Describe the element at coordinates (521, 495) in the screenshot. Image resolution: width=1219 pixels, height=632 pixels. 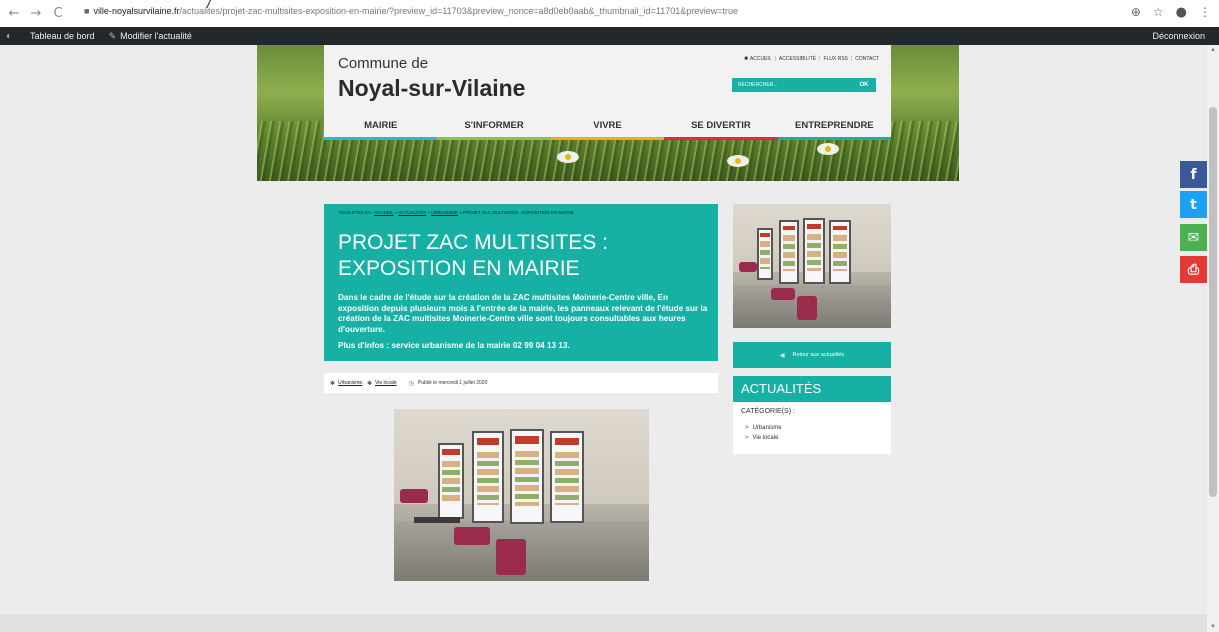
I see `article-photo` at that location.